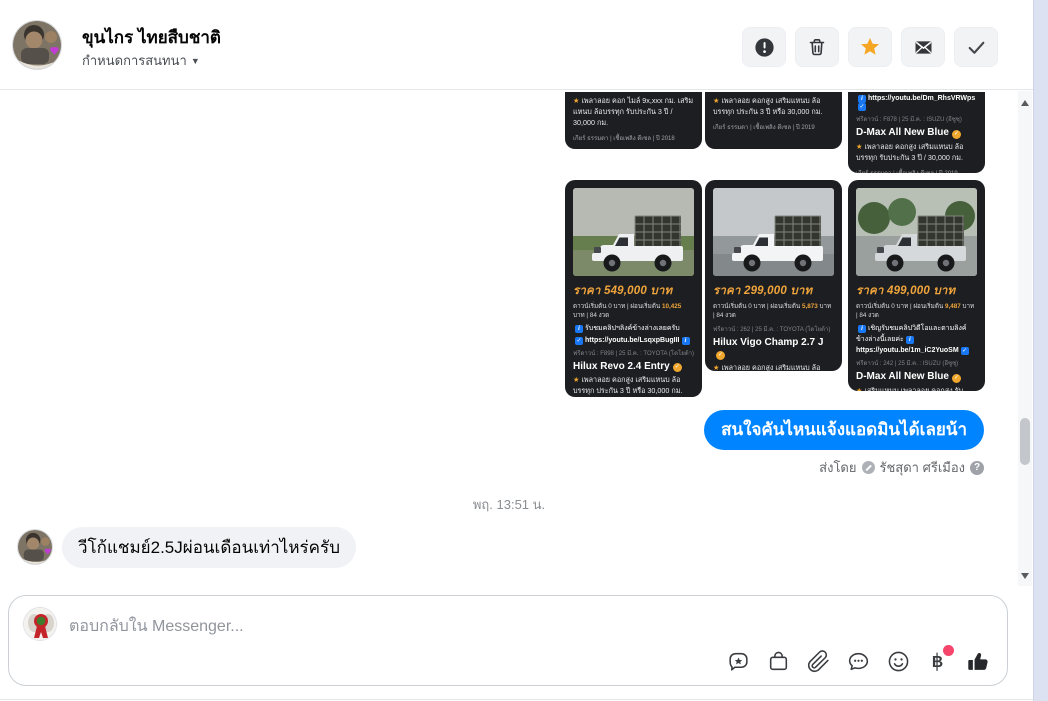 The height and width of the screenshot is (701, 1048). What do you see at coordinates (141, 60) in the screenshot?
I see `conversation-schedule-dropdown: กำหนดการสนทนา ▼` at bounding box center [141, 60].